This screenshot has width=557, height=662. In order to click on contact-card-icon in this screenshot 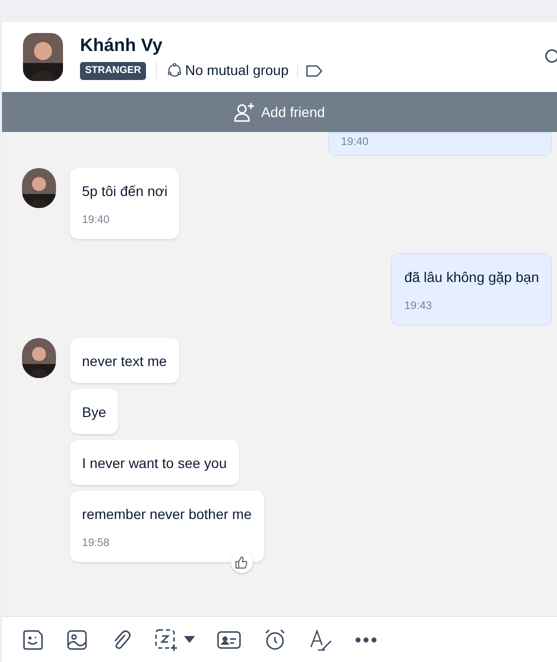, I will do `click(229, 640)`.